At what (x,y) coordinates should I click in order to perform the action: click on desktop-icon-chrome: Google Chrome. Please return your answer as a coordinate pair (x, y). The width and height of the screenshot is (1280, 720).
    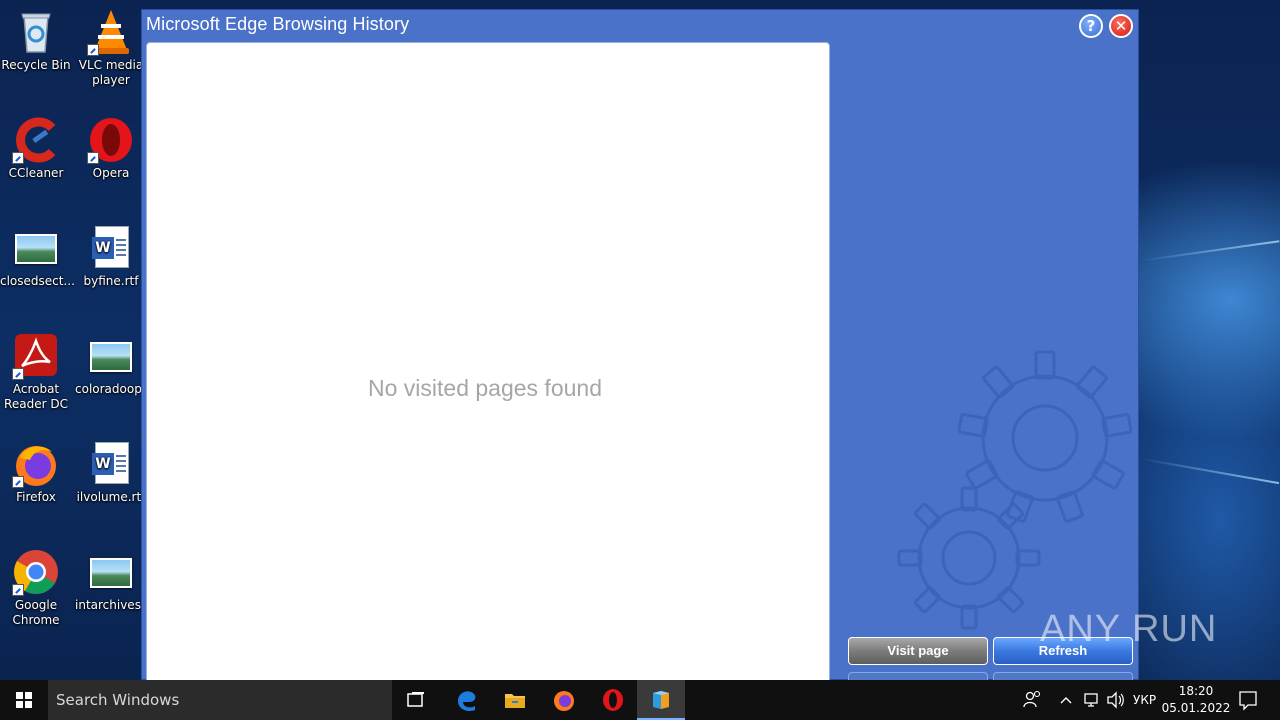
    Looking at the image, I should click on (36, 588).